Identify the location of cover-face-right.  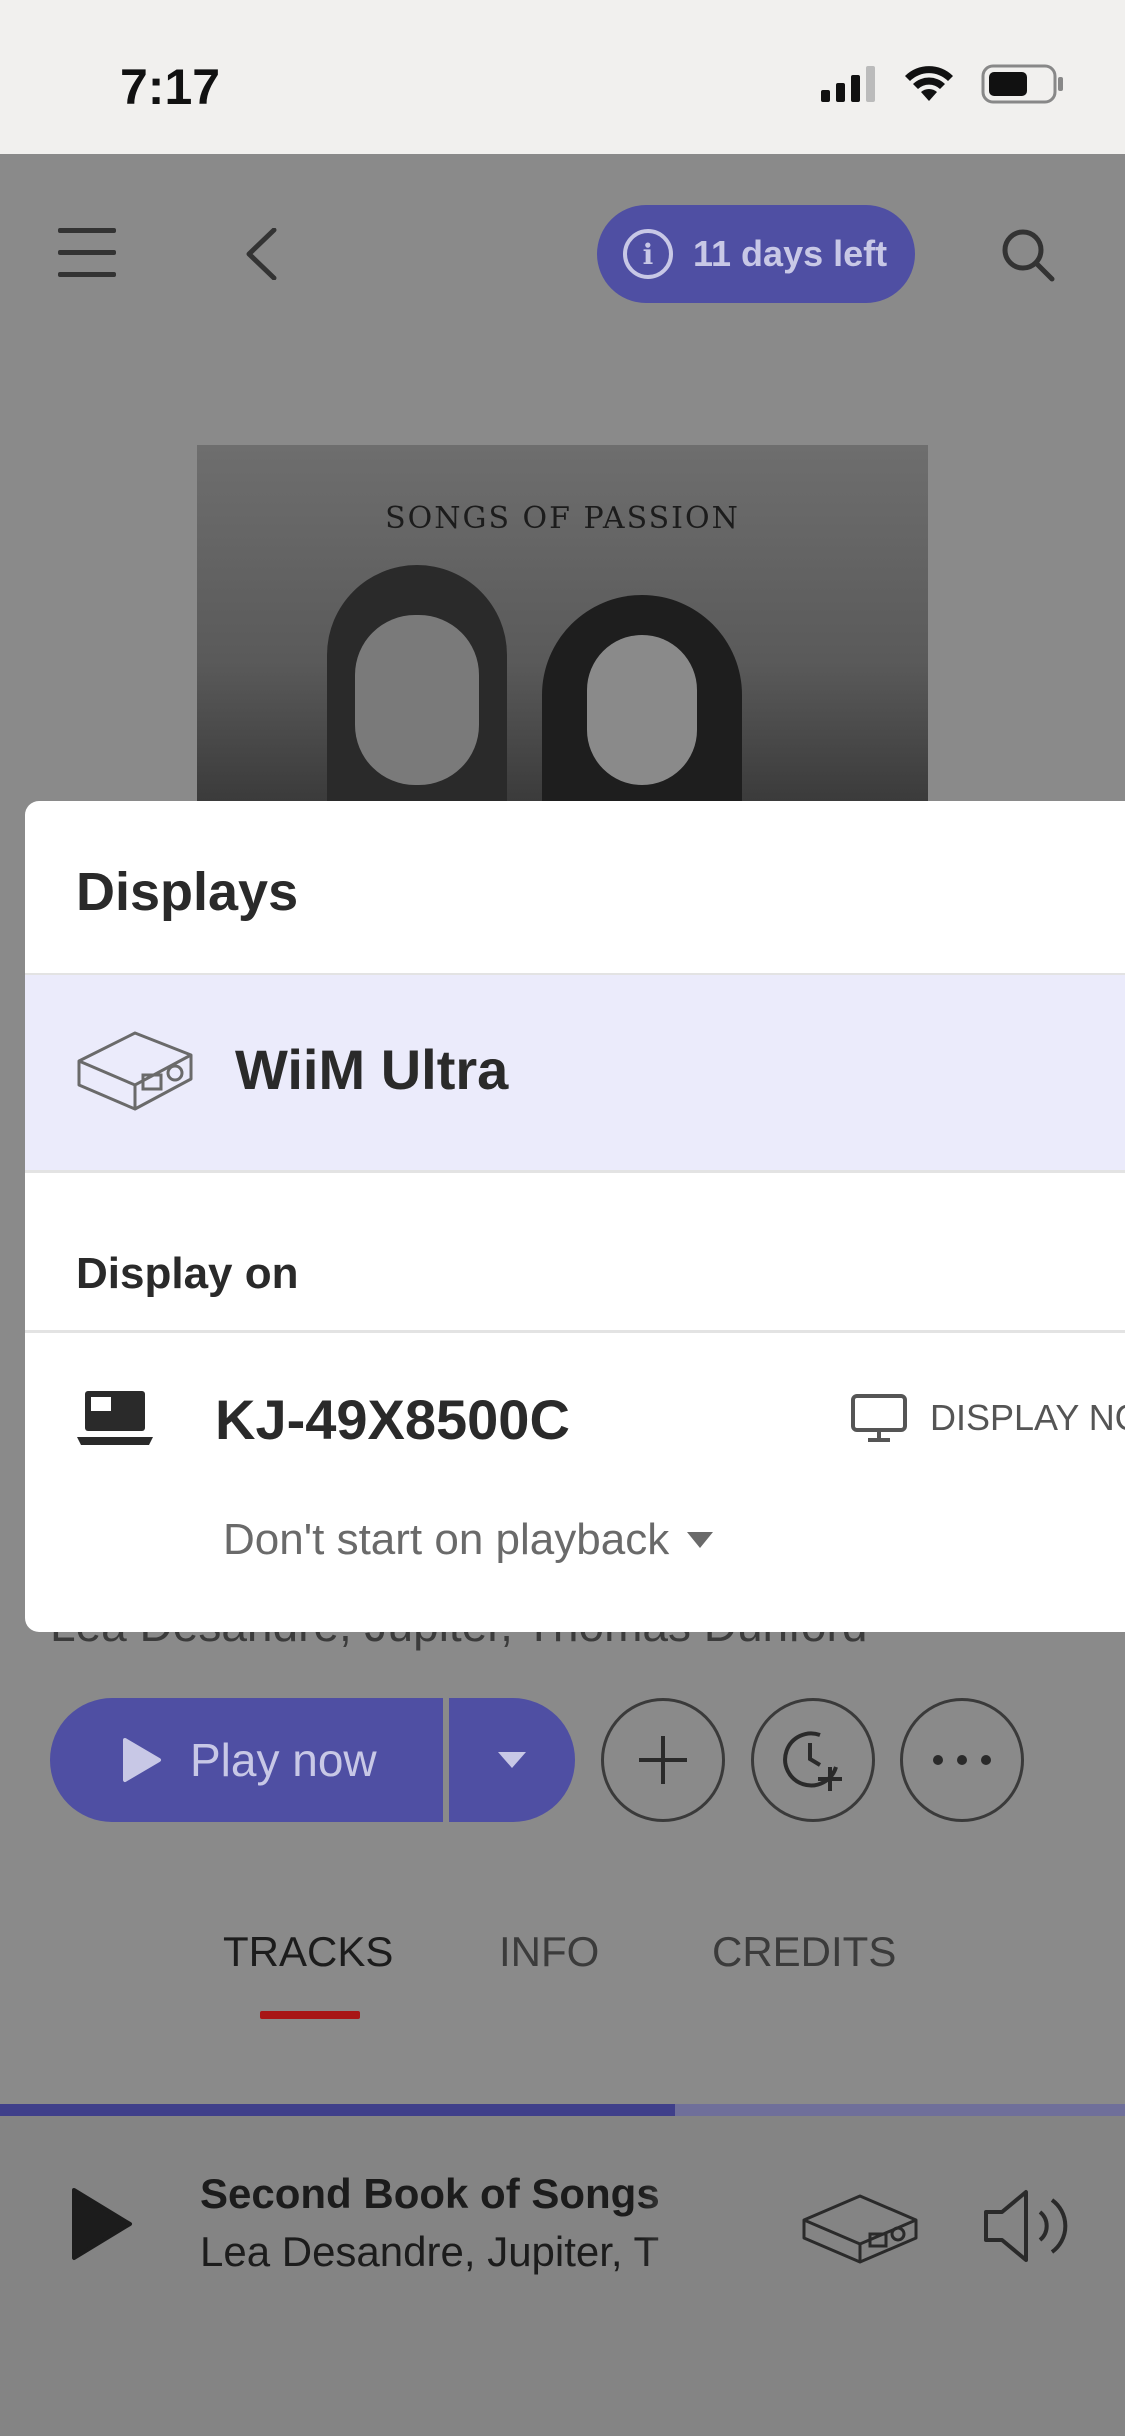
(642, 710).